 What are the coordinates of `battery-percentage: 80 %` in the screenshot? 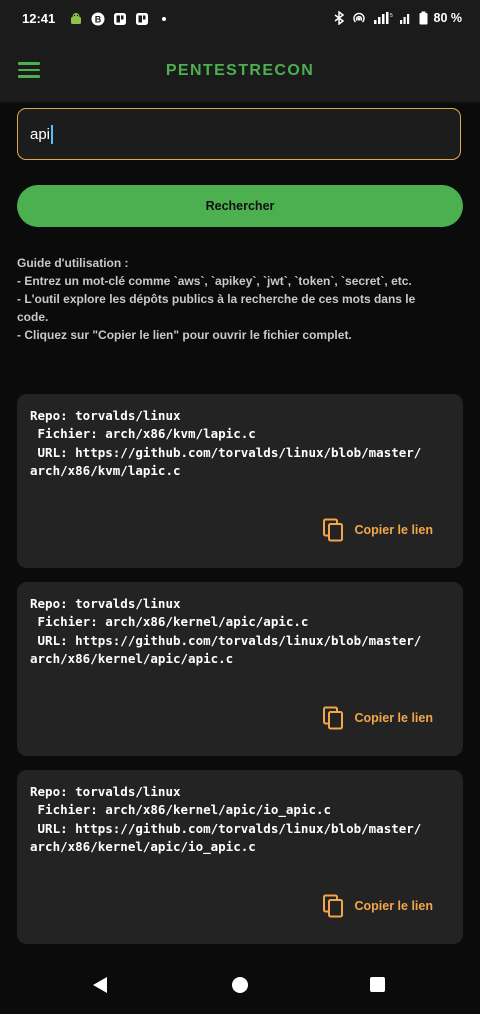 It's located at (448, 18).